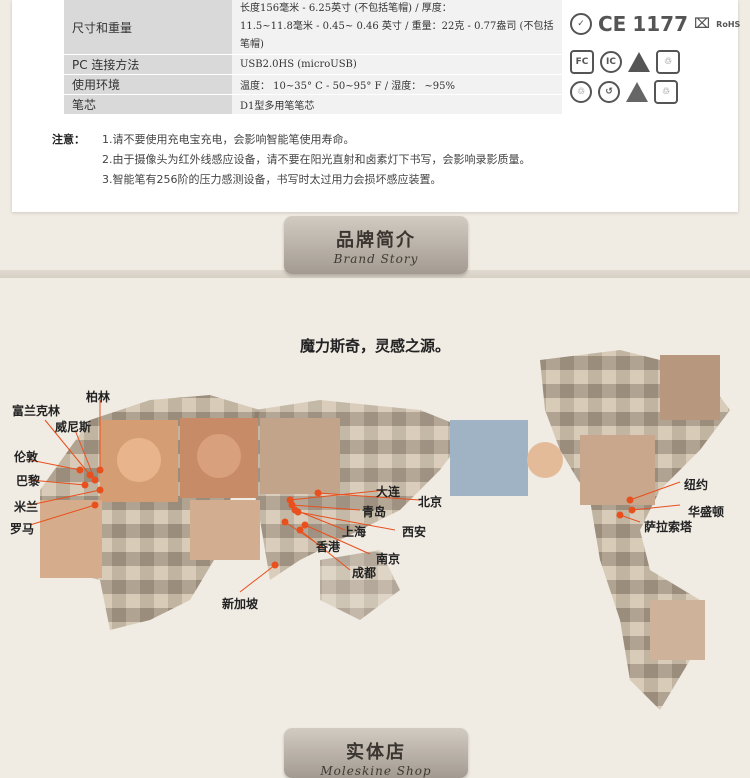 The width and height of the screenshot is (750, 778). I want to click on ic-mark-icon: IC, so click(611, 62).